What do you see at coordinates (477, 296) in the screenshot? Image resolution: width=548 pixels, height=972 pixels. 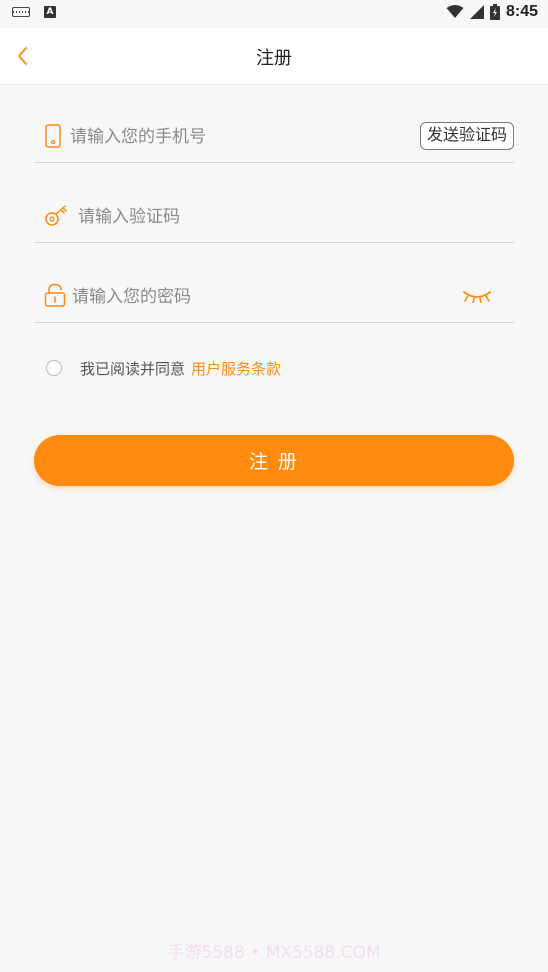 I see `eye-closed-icon` at bounding box center [477, 296].